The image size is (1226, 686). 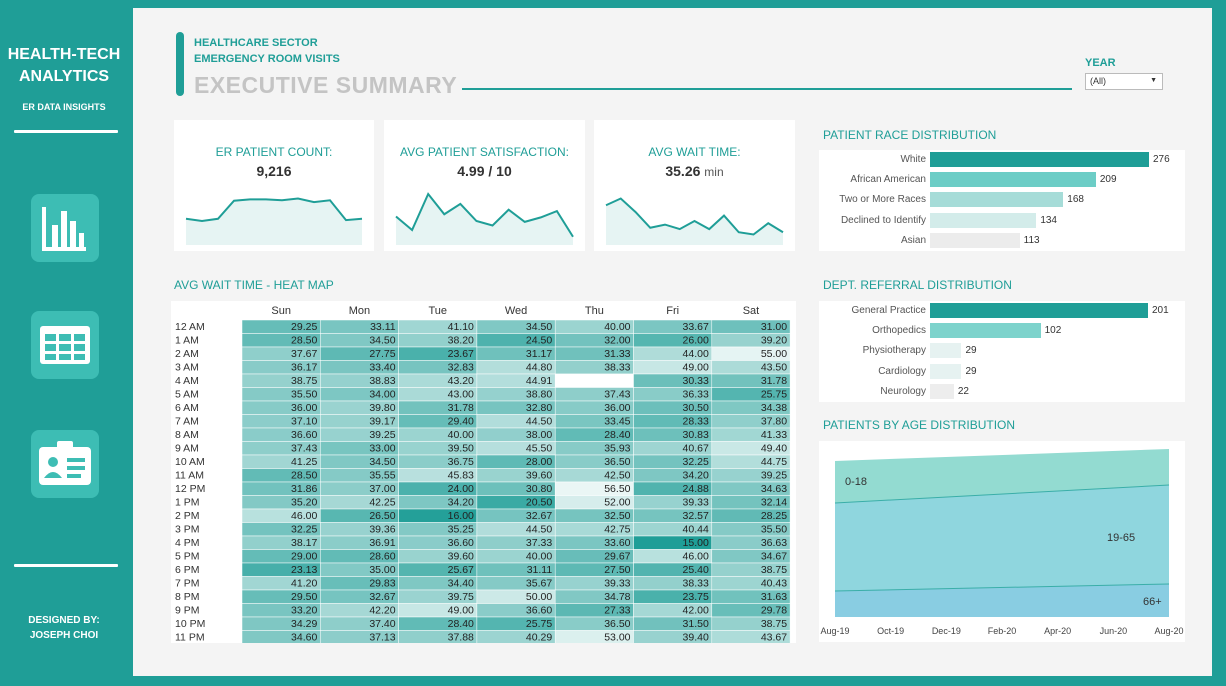 I want to click on heatmap-cell-value: 37.33, so click(x=539, y=543).